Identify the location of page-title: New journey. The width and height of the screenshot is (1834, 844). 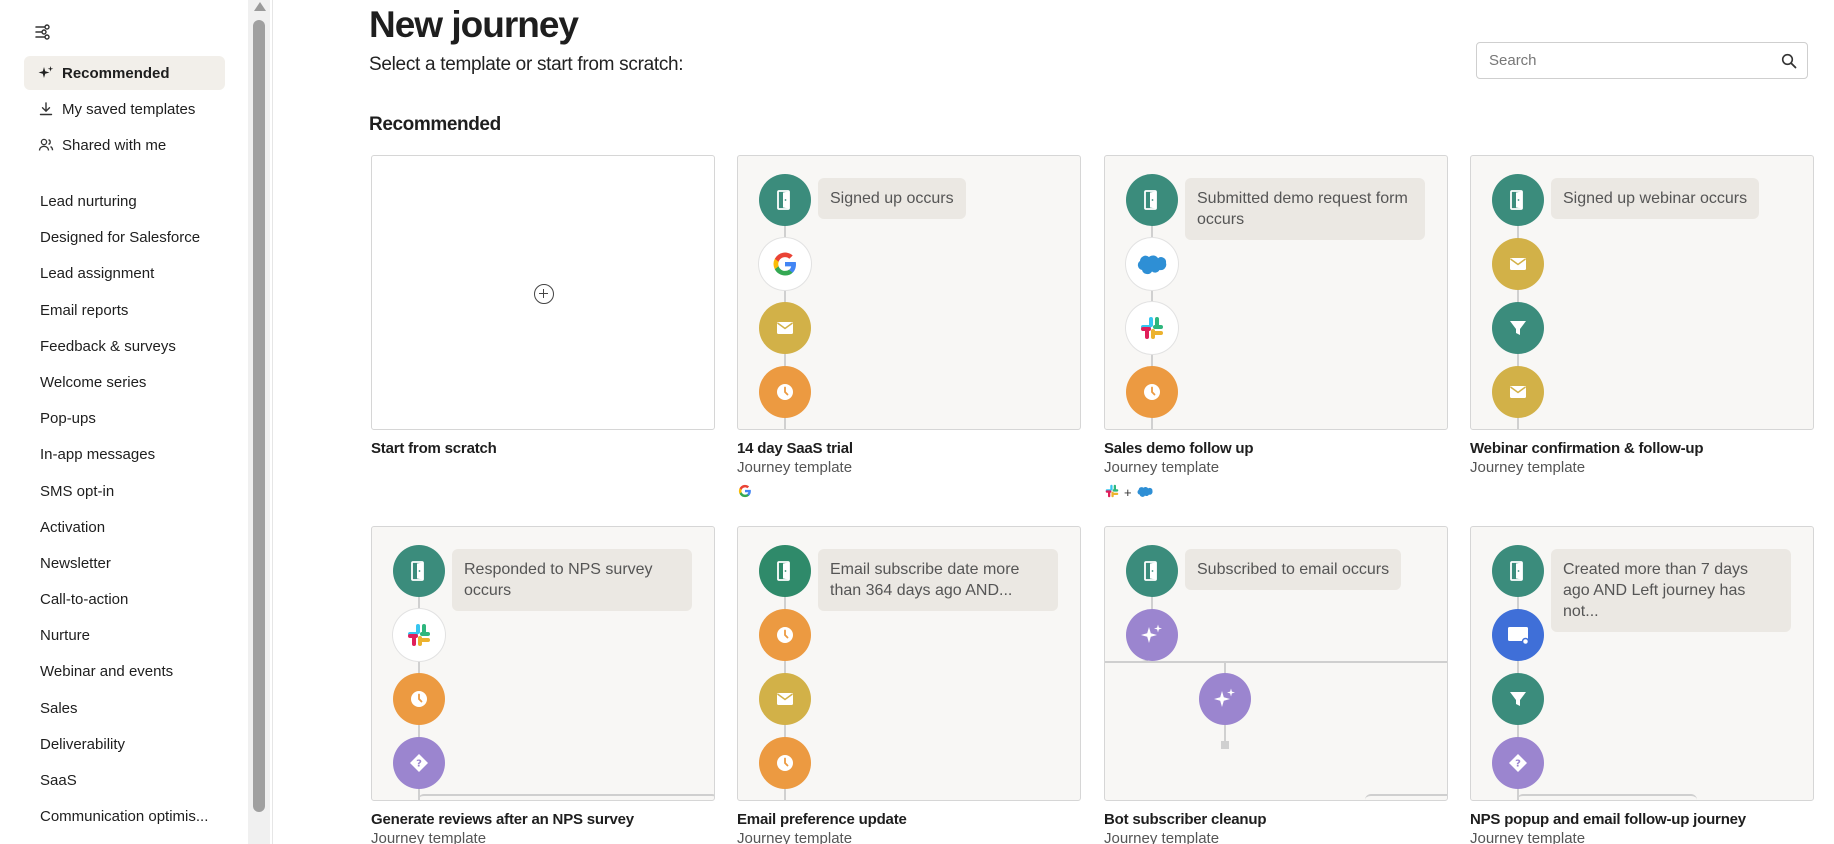
(474, 24).